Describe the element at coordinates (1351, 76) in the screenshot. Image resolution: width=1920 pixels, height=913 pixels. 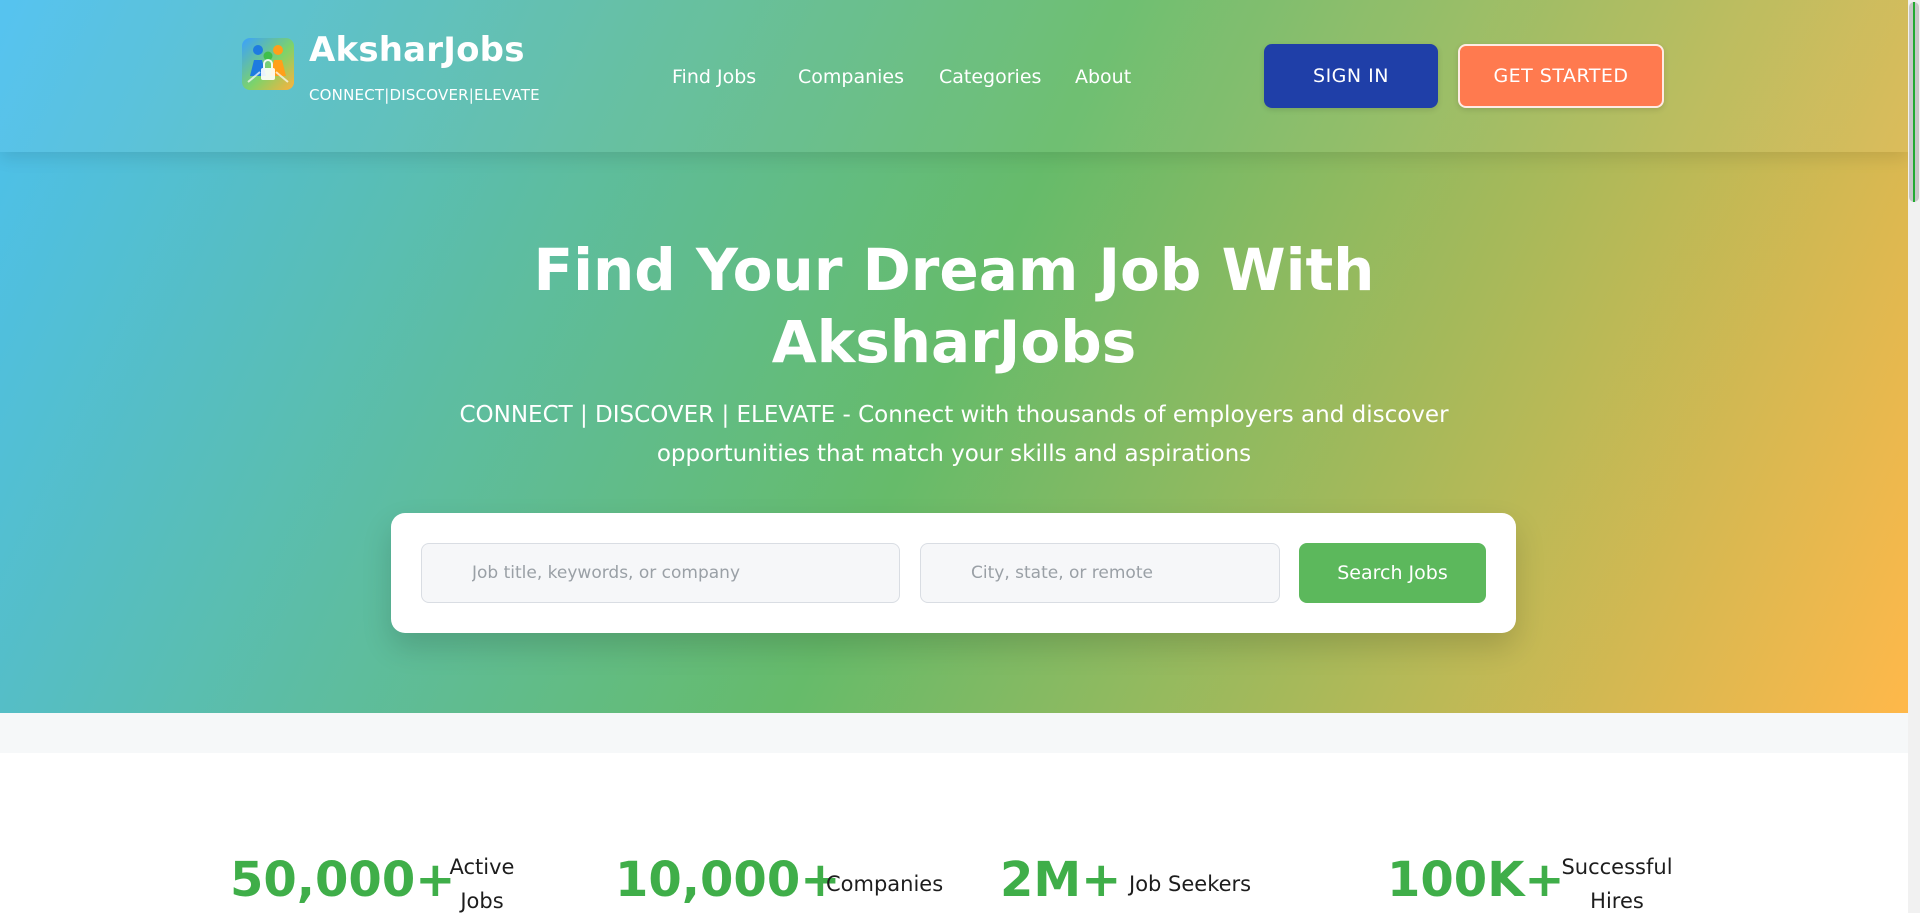
I see `sign-in-button: SIGN IN` at that location.